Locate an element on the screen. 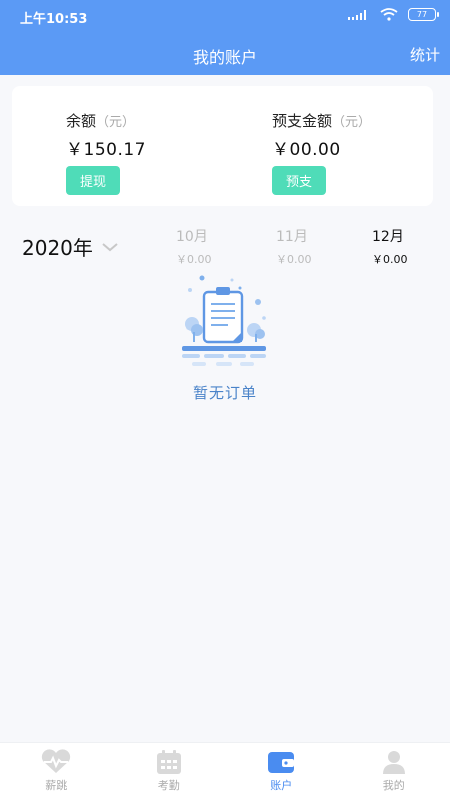 This screenshot has height=800, width=450. month-tab-12: 12月 ￥0.00 is located at coordinates (411, 246).